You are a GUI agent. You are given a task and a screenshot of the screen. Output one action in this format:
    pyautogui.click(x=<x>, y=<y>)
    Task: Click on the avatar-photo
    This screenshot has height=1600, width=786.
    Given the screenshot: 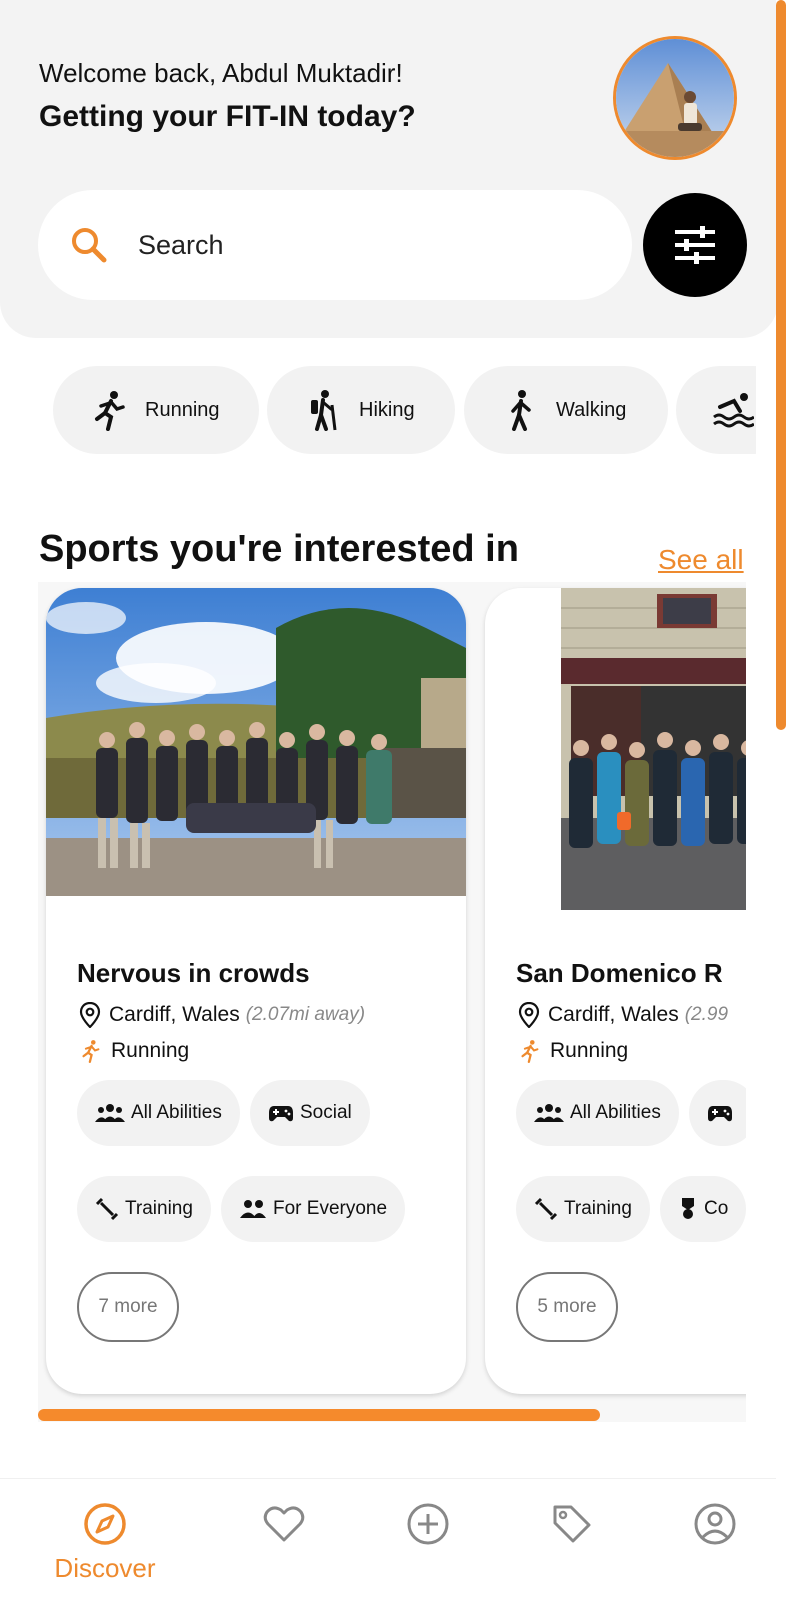 What is the action you would take?
    pyautogui.click(x=675, y=98)
    